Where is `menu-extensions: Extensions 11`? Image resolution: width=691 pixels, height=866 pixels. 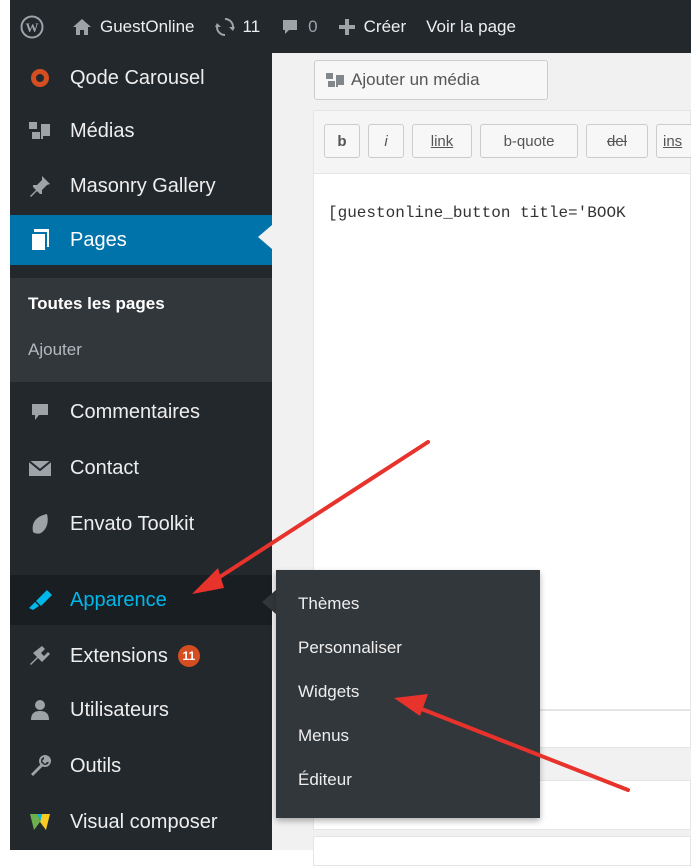 menu-extensions: Extensions 11 is located at coordinates (141, 656).